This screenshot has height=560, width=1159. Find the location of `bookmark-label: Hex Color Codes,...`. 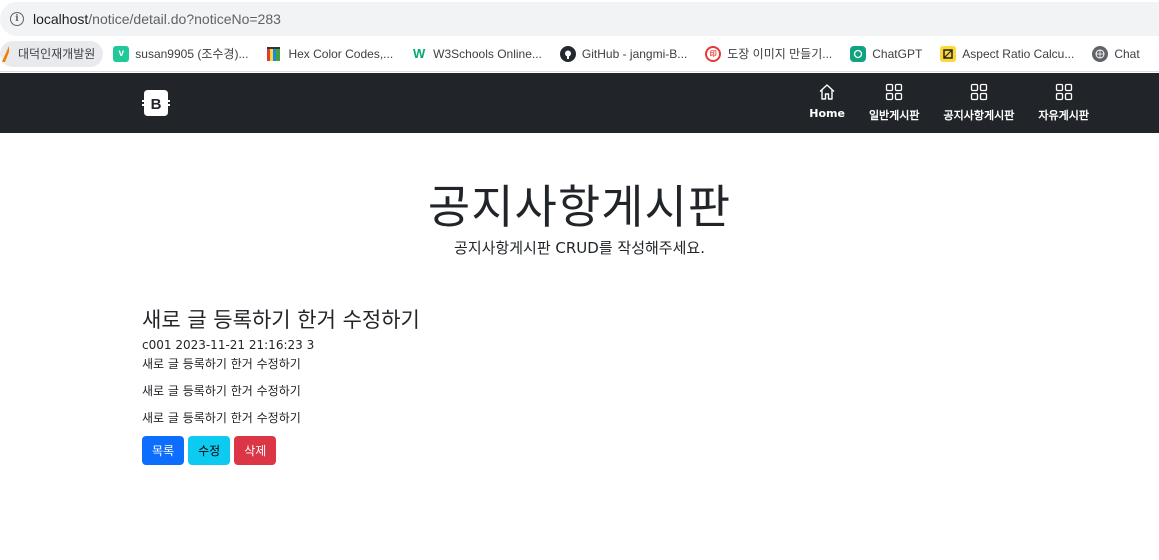

bookmark-label: Hex Color Codes,... is located at coordinates (341, 53).